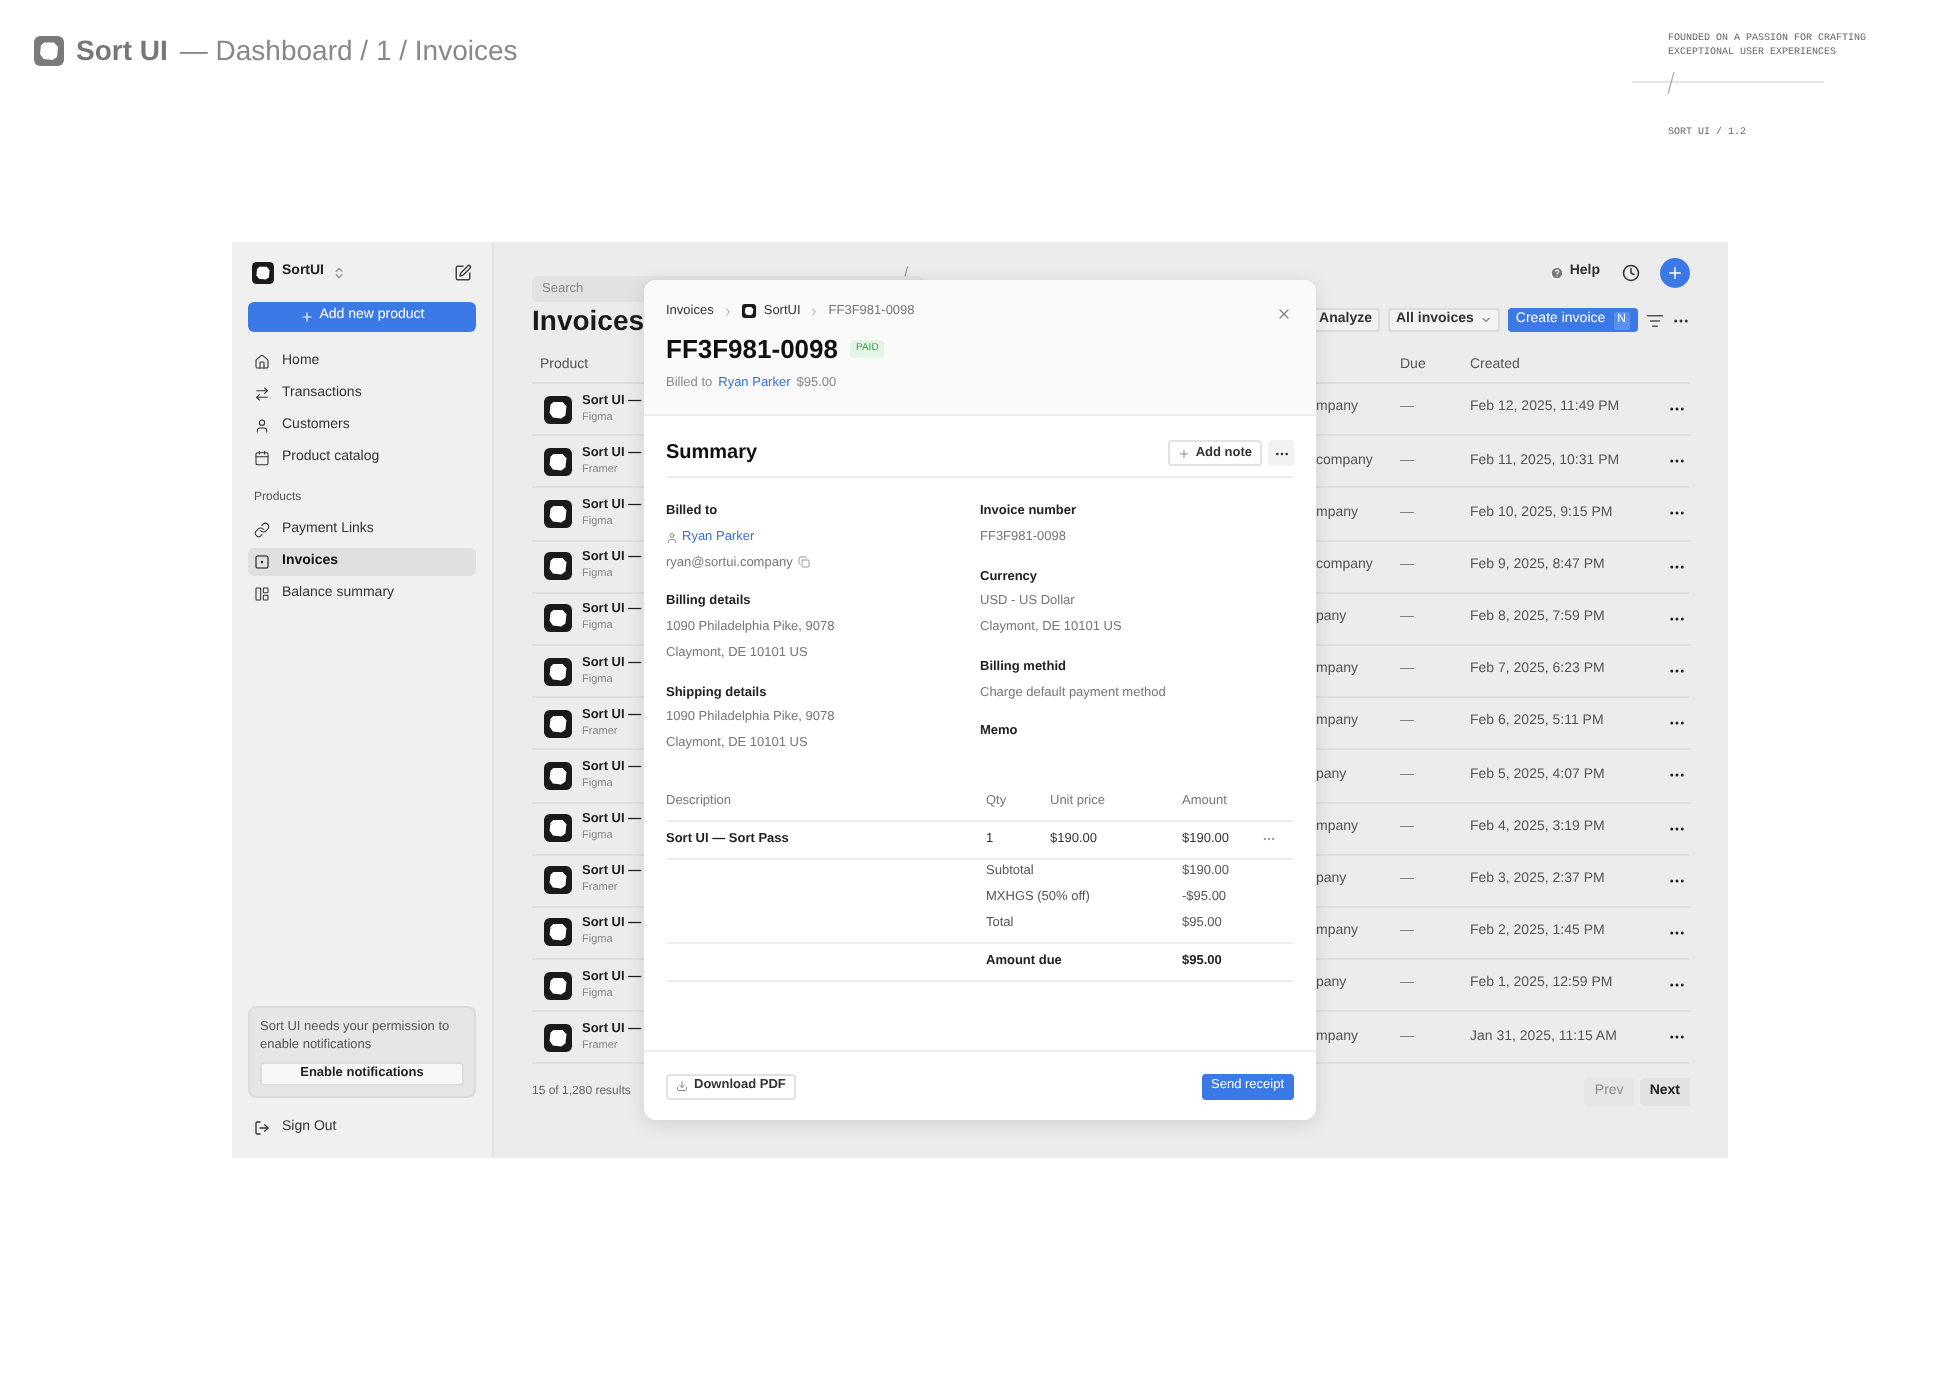  I want to click on download-icon, so click(682, 1086).